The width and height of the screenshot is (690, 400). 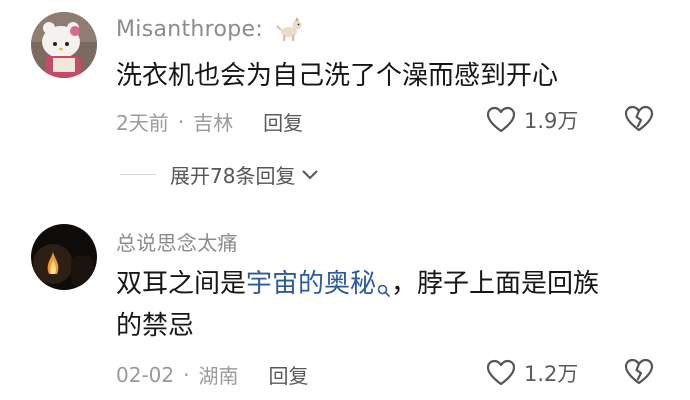 What do you see at coordinates (155, 326) in the screenshot?
I see `comment-text-line2: 的禁忌` at bounding box center [155, 326].